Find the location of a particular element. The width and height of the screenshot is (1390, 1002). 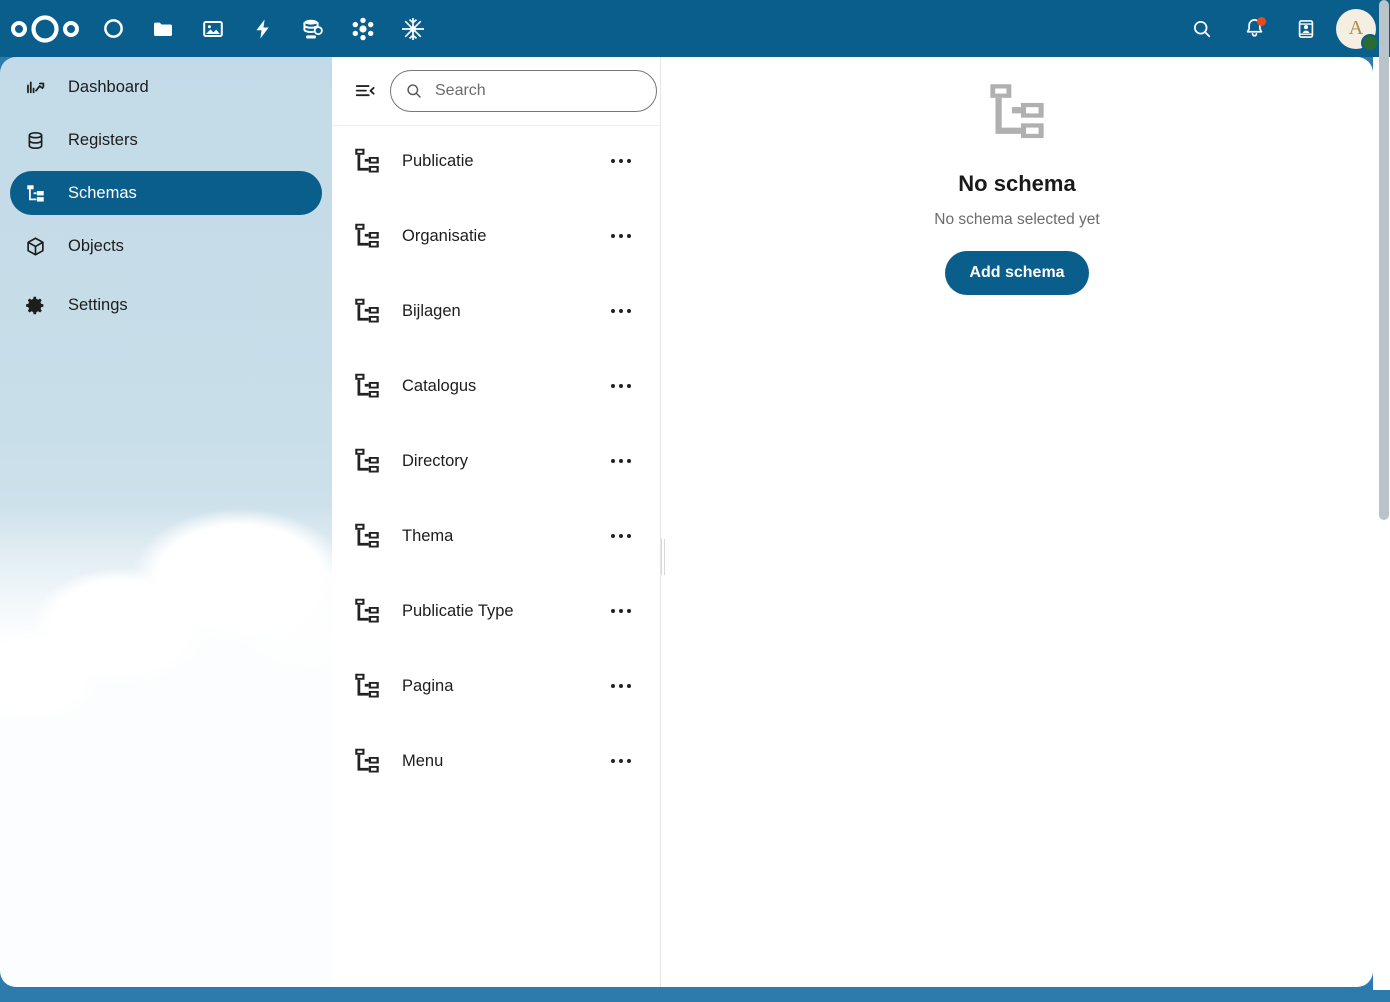

list-item: Thema is located at coordinates (496, 536).